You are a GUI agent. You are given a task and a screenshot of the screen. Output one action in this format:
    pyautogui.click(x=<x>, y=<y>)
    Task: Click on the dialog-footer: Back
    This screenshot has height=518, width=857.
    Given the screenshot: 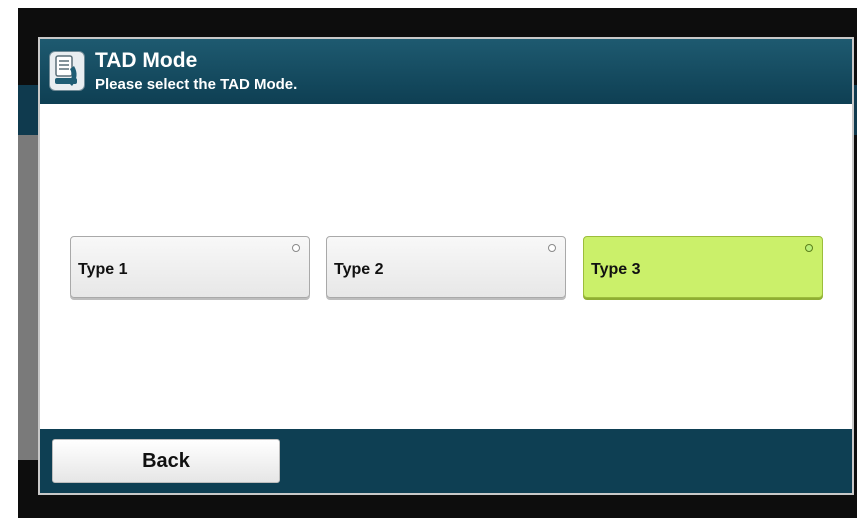 What is the action you would take?
    pyautogui.click(x=446, y=461)
    